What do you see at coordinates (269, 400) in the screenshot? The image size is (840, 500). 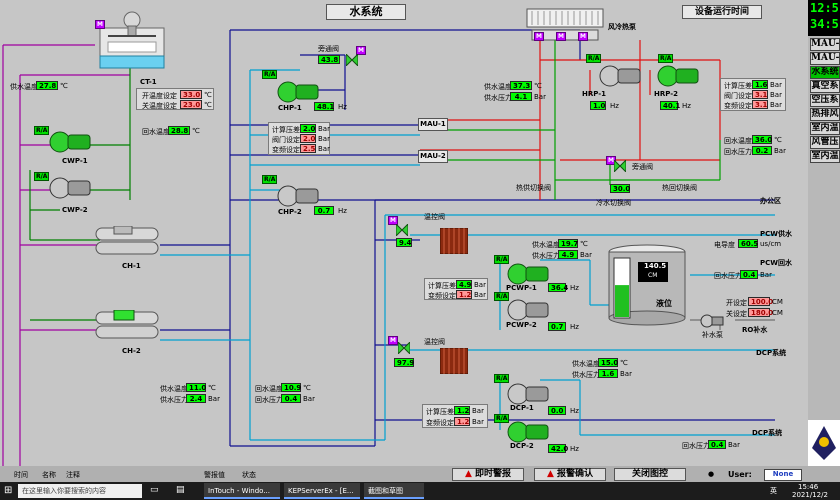 I see `bl-return-press-label: 回水压力` at bounding box center [269, 400].